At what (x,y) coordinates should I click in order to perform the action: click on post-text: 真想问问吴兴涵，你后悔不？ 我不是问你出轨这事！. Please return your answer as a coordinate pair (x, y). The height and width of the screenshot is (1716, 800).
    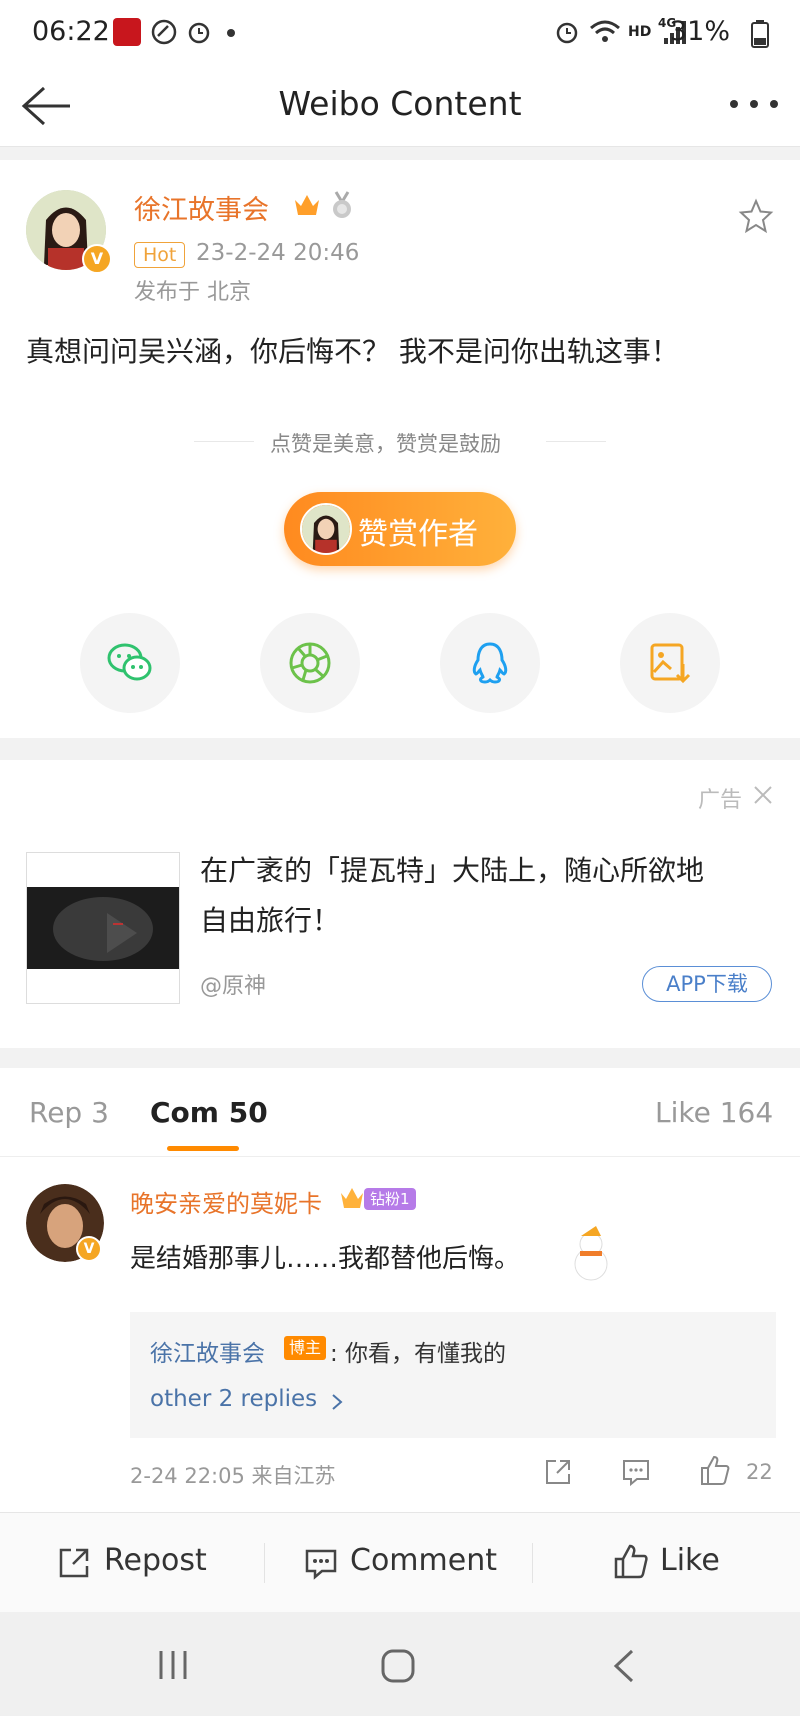
    Looking at the image, I should click on (352, 351).